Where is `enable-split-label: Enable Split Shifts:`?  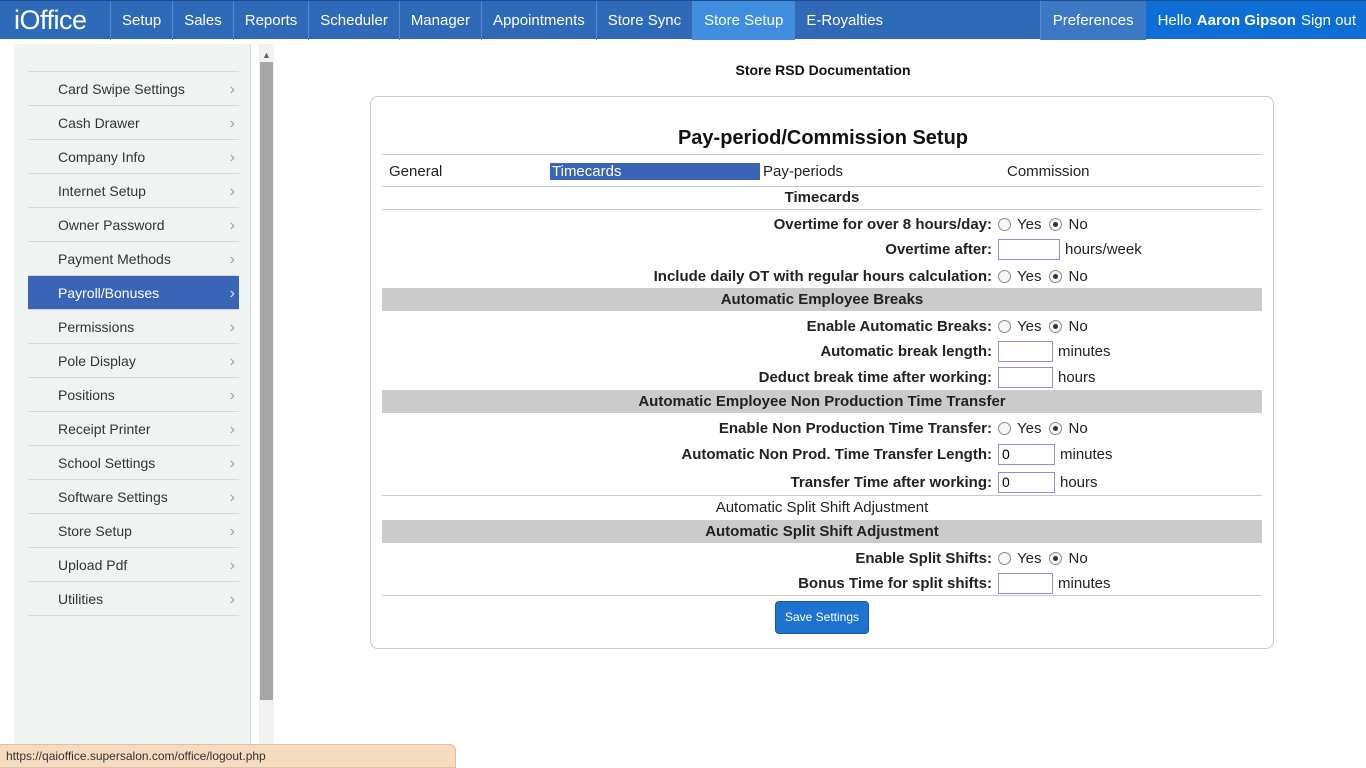
enable-split-label: Enable Split Shifts: is located at coordinates (923, 558).